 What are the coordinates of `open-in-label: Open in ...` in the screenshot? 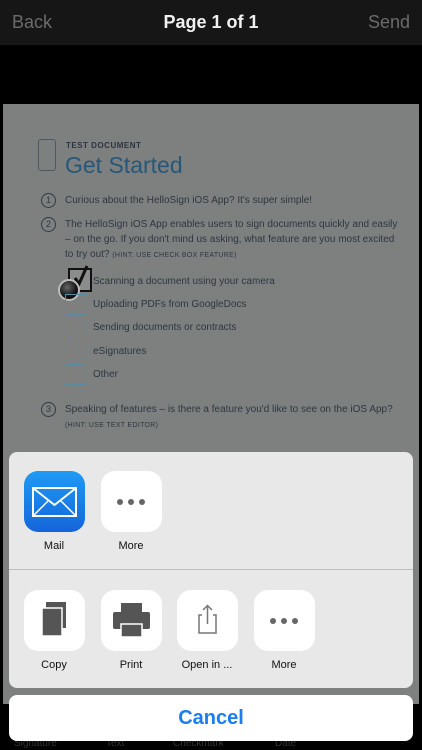 It's located at (207, 665).